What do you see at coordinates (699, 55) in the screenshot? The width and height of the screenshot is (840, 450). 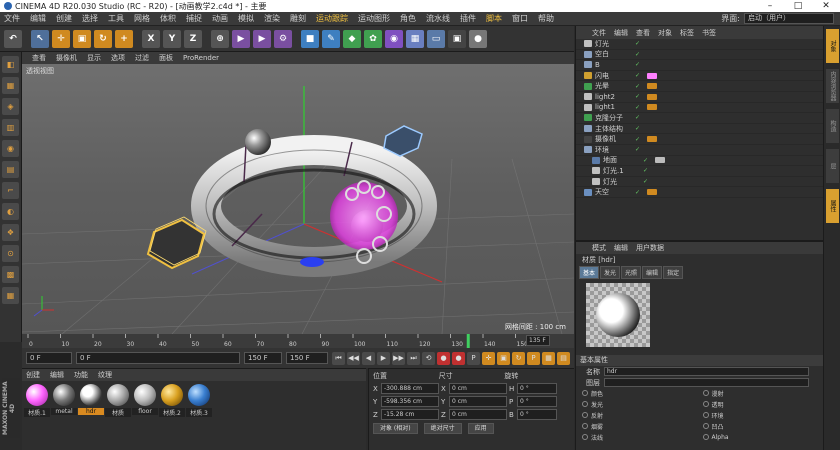 I see `object-row: 空白 ✓` at bounding box center [699, 55].